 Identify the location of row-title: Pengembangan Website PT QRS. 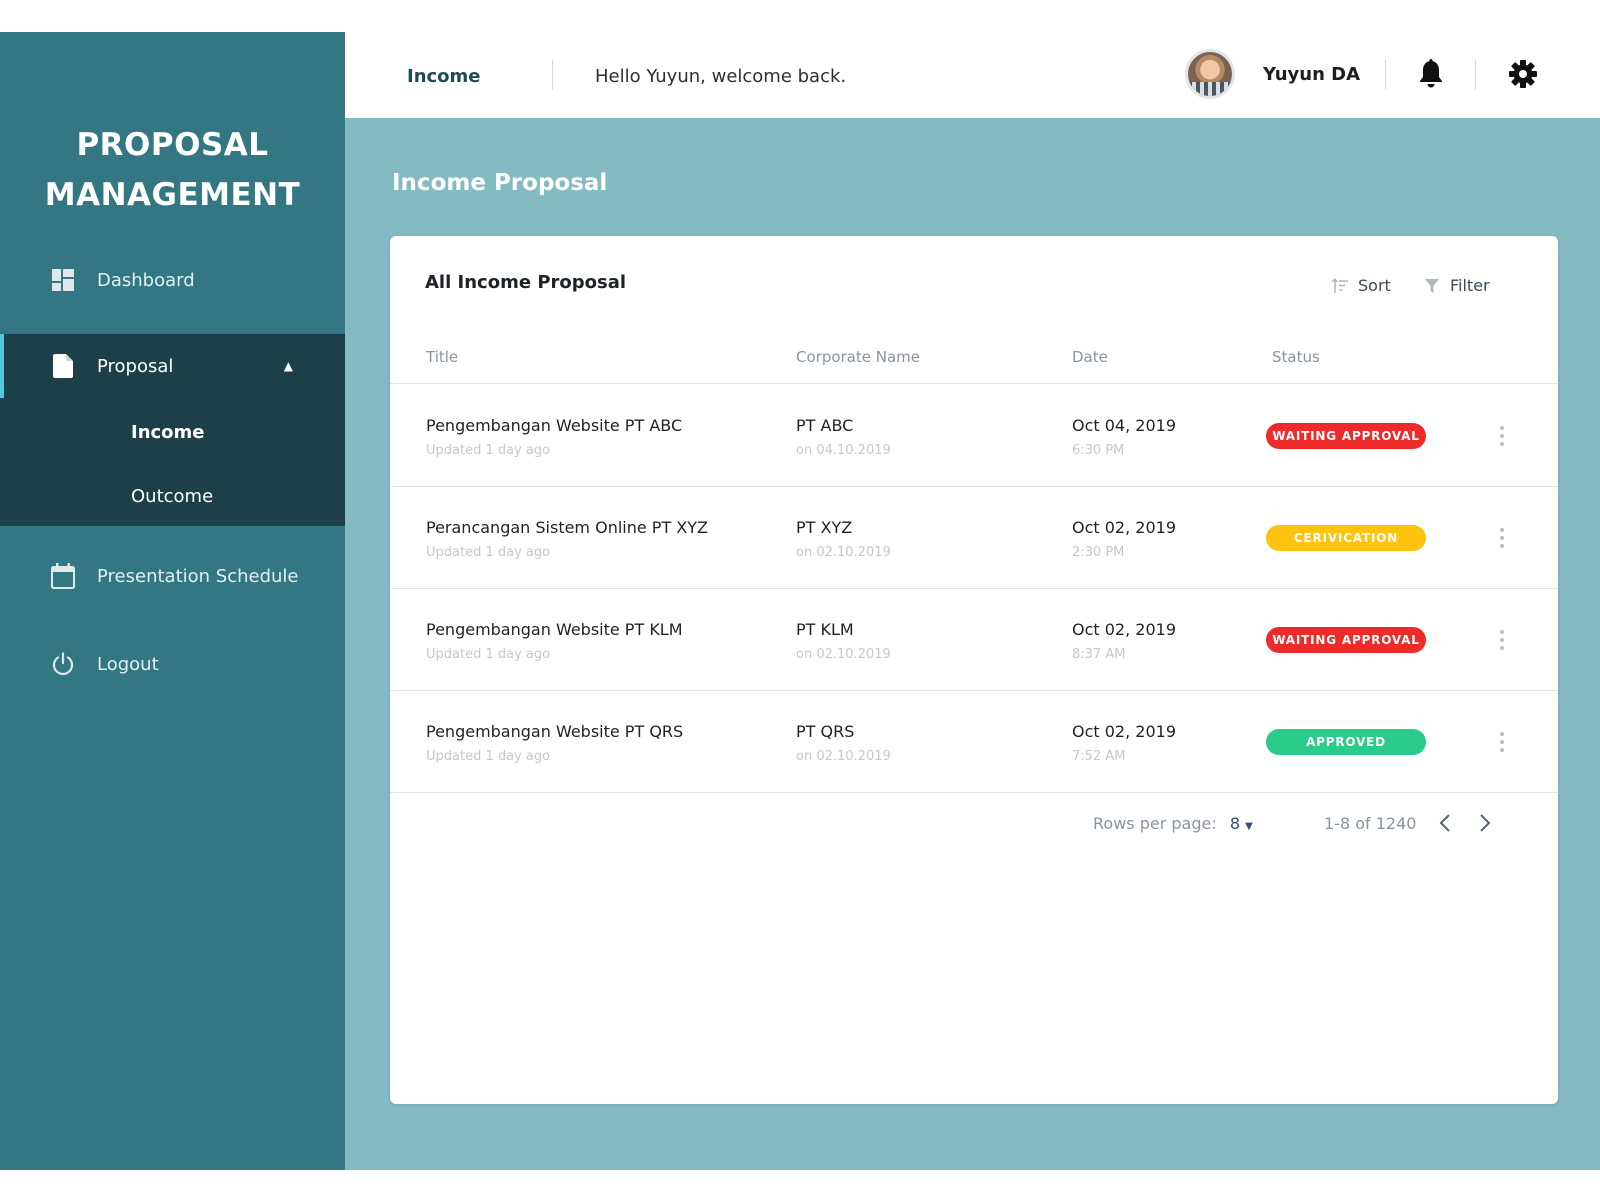
(554, 731).